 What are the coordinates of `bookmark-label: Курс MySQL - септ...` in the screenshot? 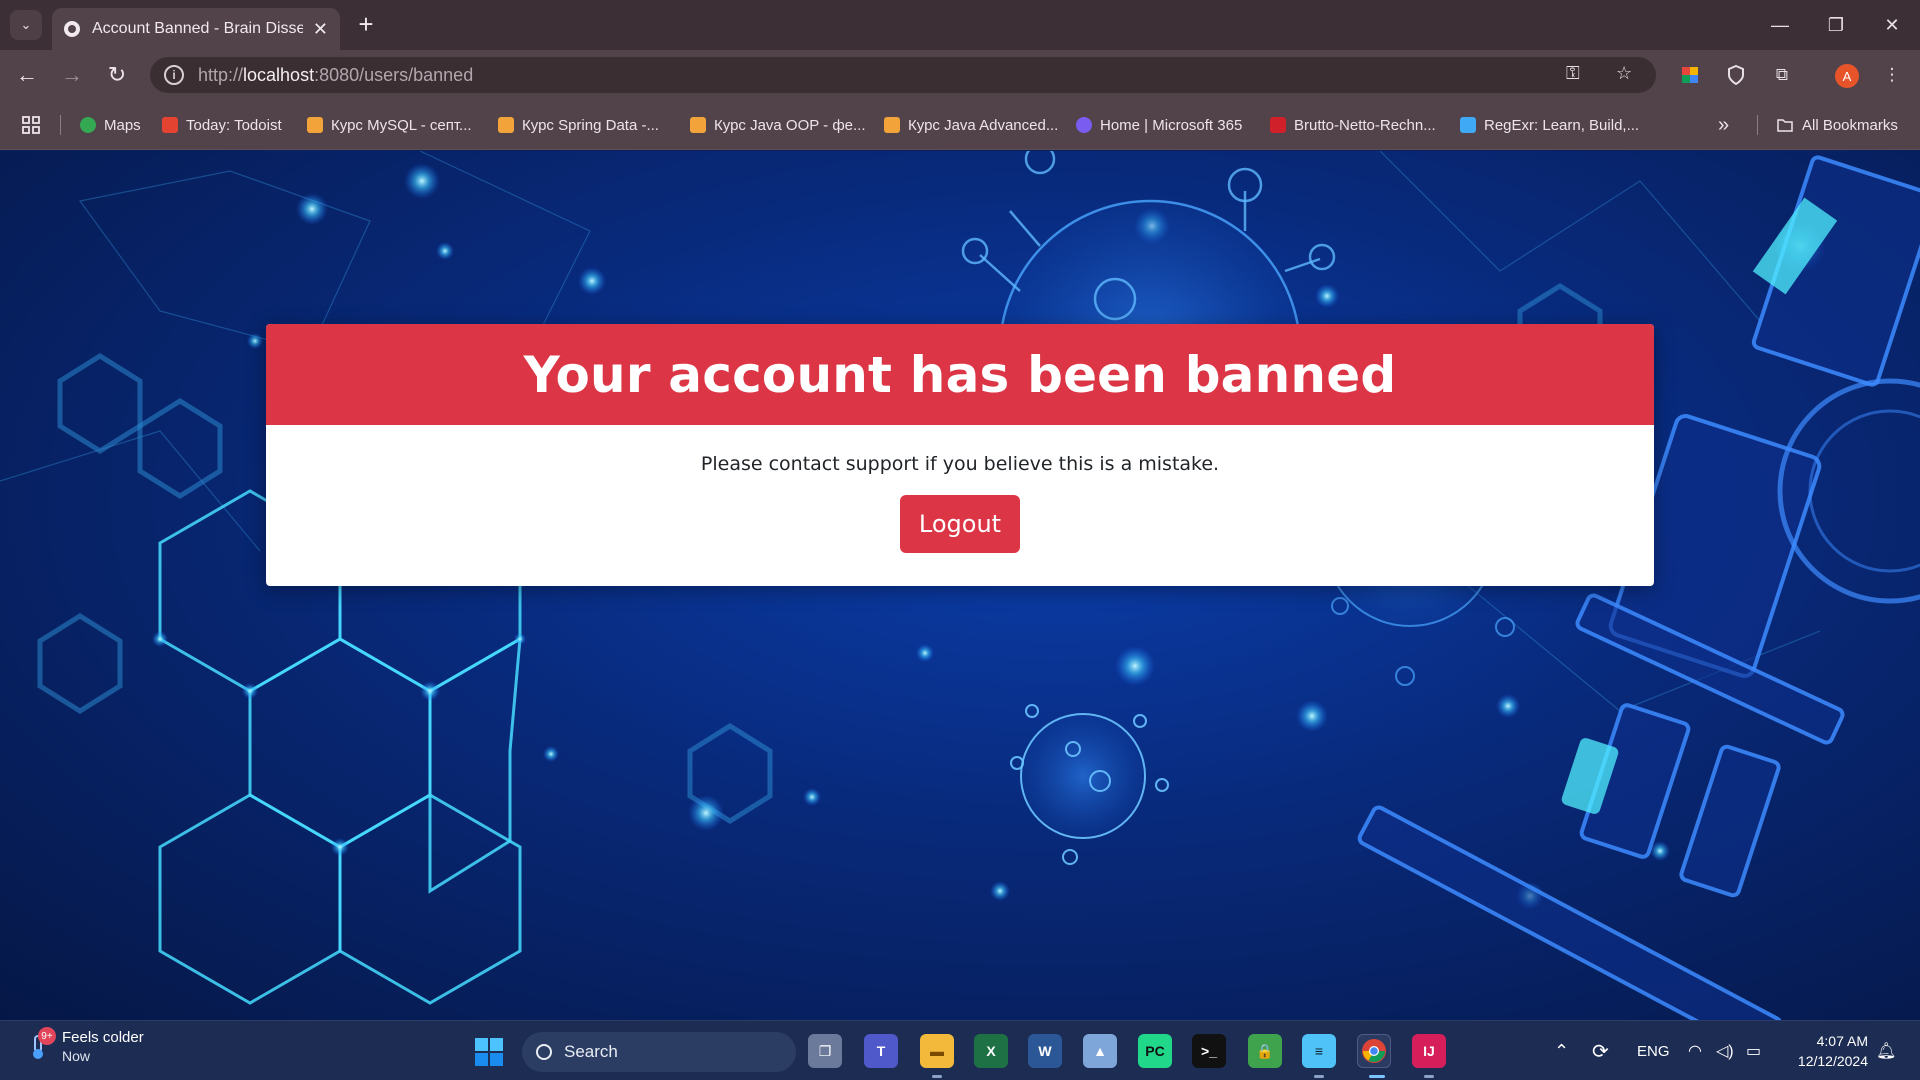 It's located at (401, 125).